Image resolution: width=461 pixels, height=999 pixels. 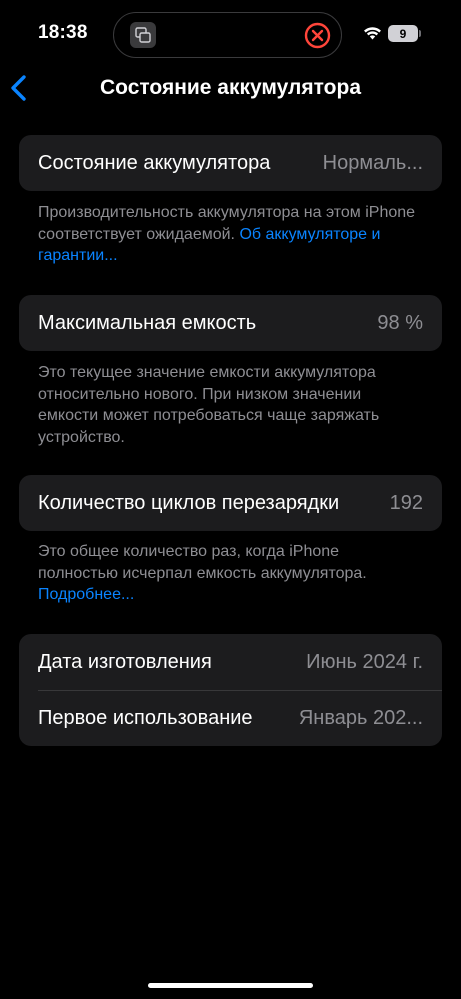 What do you see at coordinates (230, 985) in the screenshot?
I see `home-indicator` at bounding box center [230, 985].